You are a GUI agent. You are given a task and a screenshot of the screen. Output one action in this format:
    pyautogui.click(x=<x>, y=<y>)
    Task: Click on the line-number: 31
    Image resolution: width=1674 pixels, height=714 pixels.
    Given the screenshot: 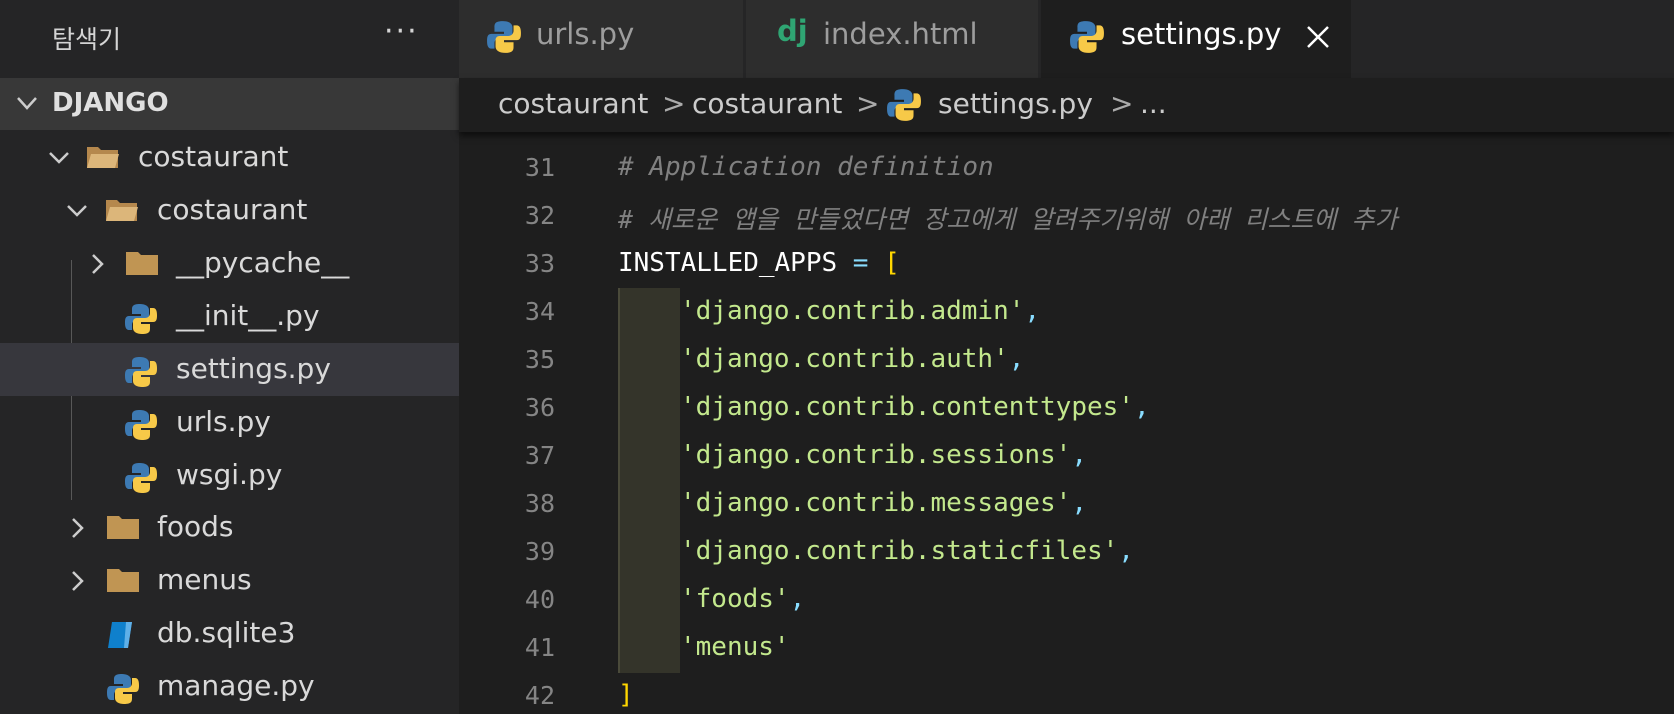 What is the action you would take?
    pyautogui.click(x=539, y=167)
    